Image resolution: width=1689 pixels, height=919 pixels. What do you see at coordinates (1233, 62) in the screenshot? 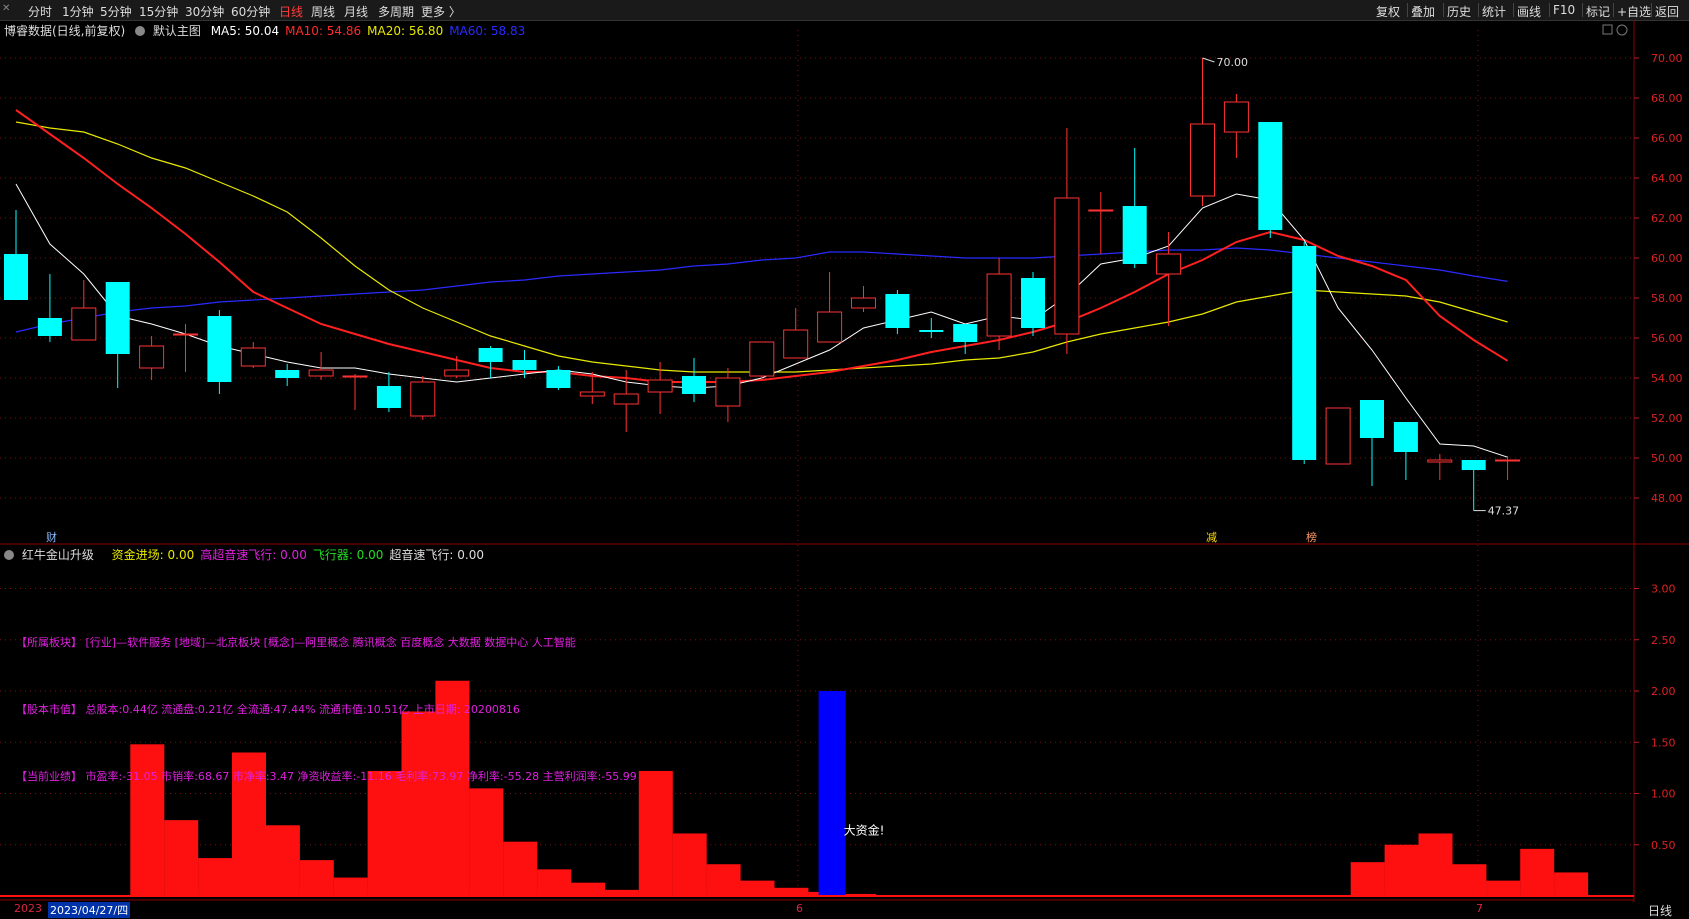
I see `high-price-label: 70.00` at bounding box center [1233, 62].